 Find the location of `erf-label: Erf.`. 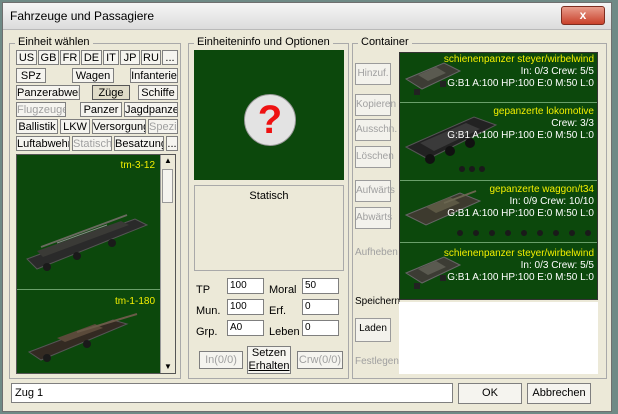

erf-label: Erf. is located at coordinates (278, 311).